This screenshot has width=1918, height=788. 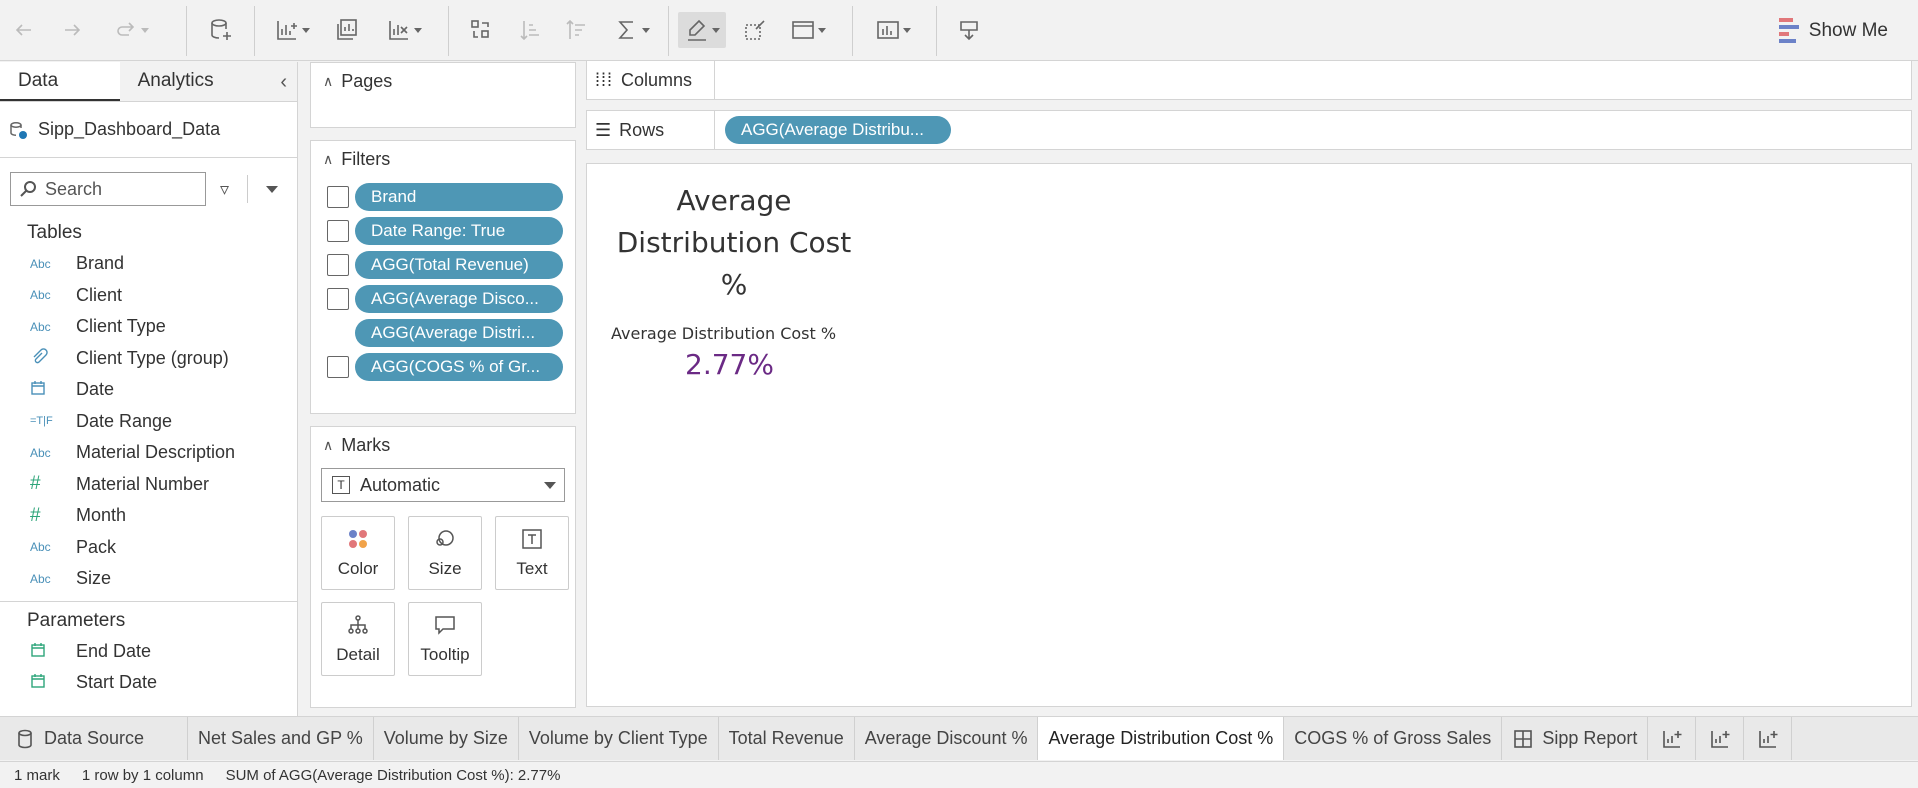 What do you see at coordinates (445, 639) in the screenshot?
I see `tooltip-button: Tooltip` at bounding box center [445, 639].